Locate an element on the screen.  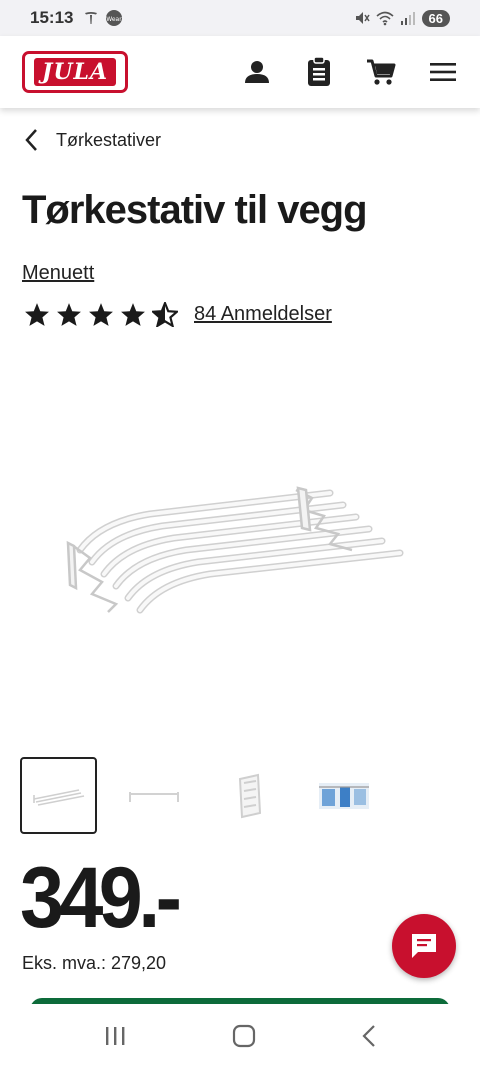
chat-button is located at coordinates (424, 946).